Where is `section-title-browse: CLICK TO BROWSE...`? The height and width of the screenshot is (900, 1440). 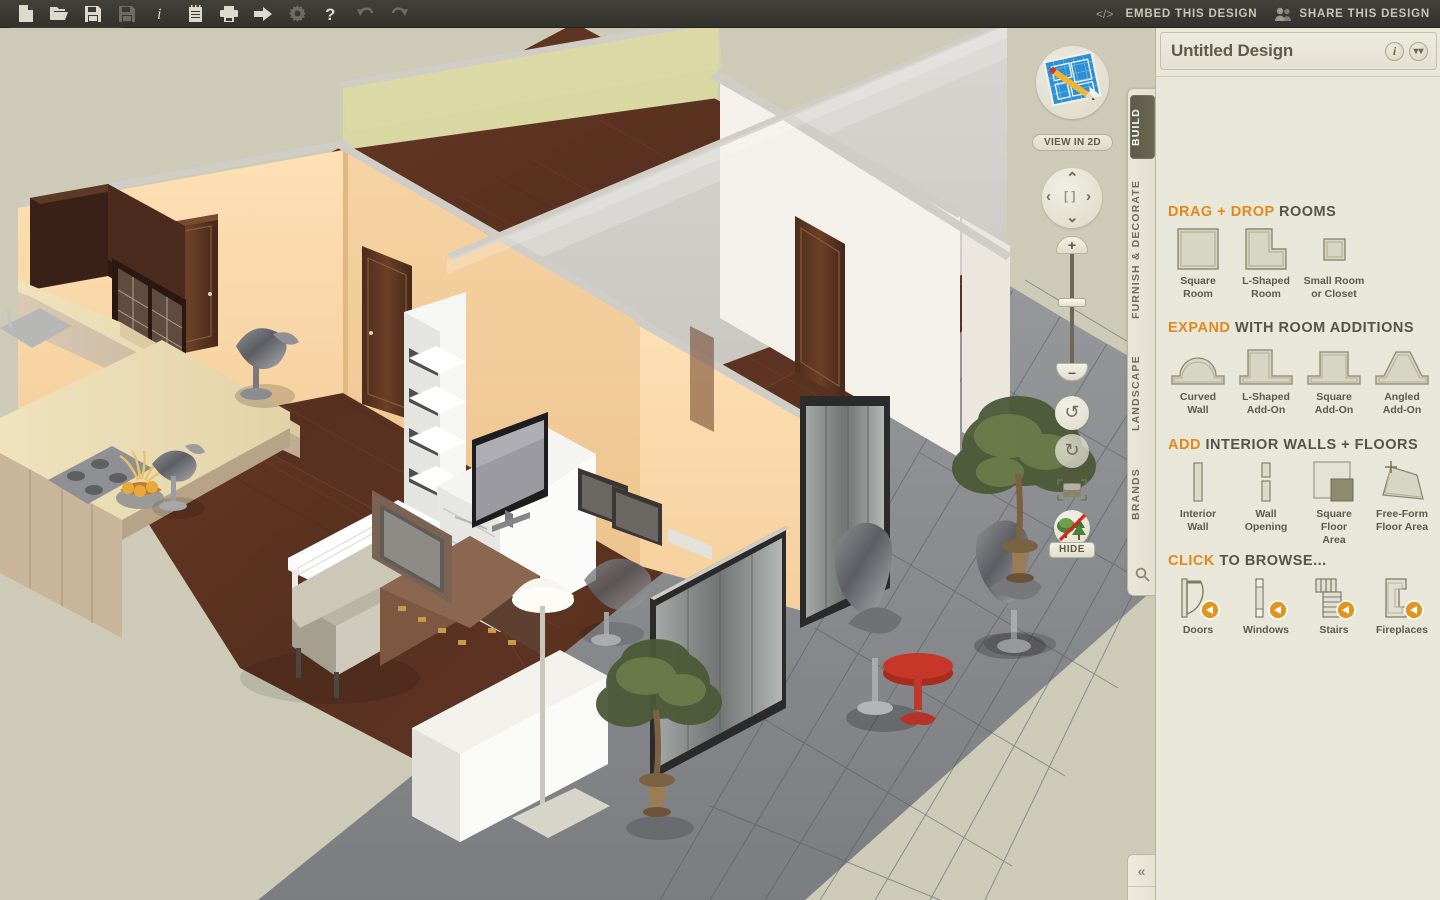 section-title-browse: CLICK TO BROWSE... is located at coordinates (1247, 561).